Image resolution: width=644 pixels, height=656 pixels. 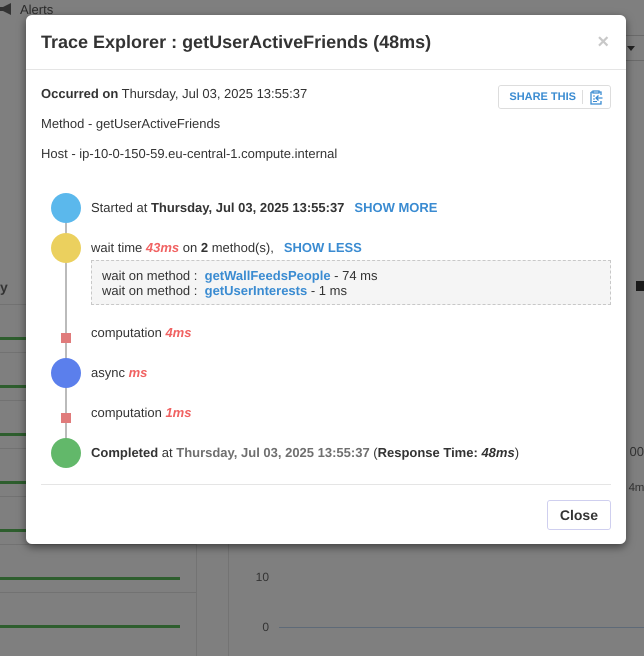 I want to click on toggle-link: SHOW LESS, so click(x=323, y=248).